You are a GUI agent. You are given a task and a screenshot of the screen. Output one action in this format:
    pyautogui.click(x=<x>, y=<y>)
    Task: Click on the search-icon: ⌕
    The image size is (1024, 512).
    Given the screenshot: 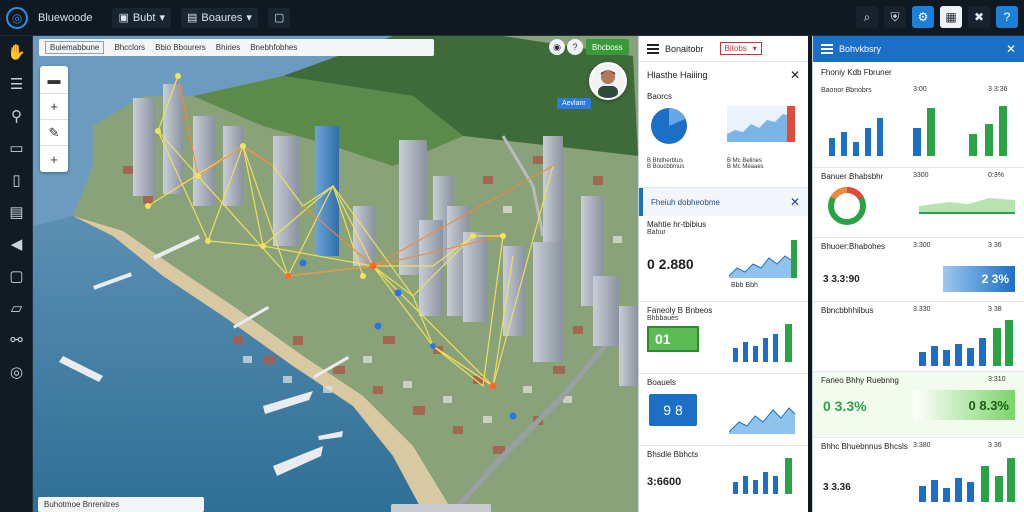 What is the action you would take?
    pyautogui.click(x=867, y=17)
    